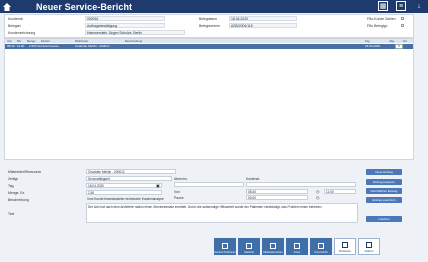 This screenshot has height=262, width=428. What do you see at coordinates (19, 41) in the screenshot?
I see `col-bis: Bis` at bounding box center [19, 41].